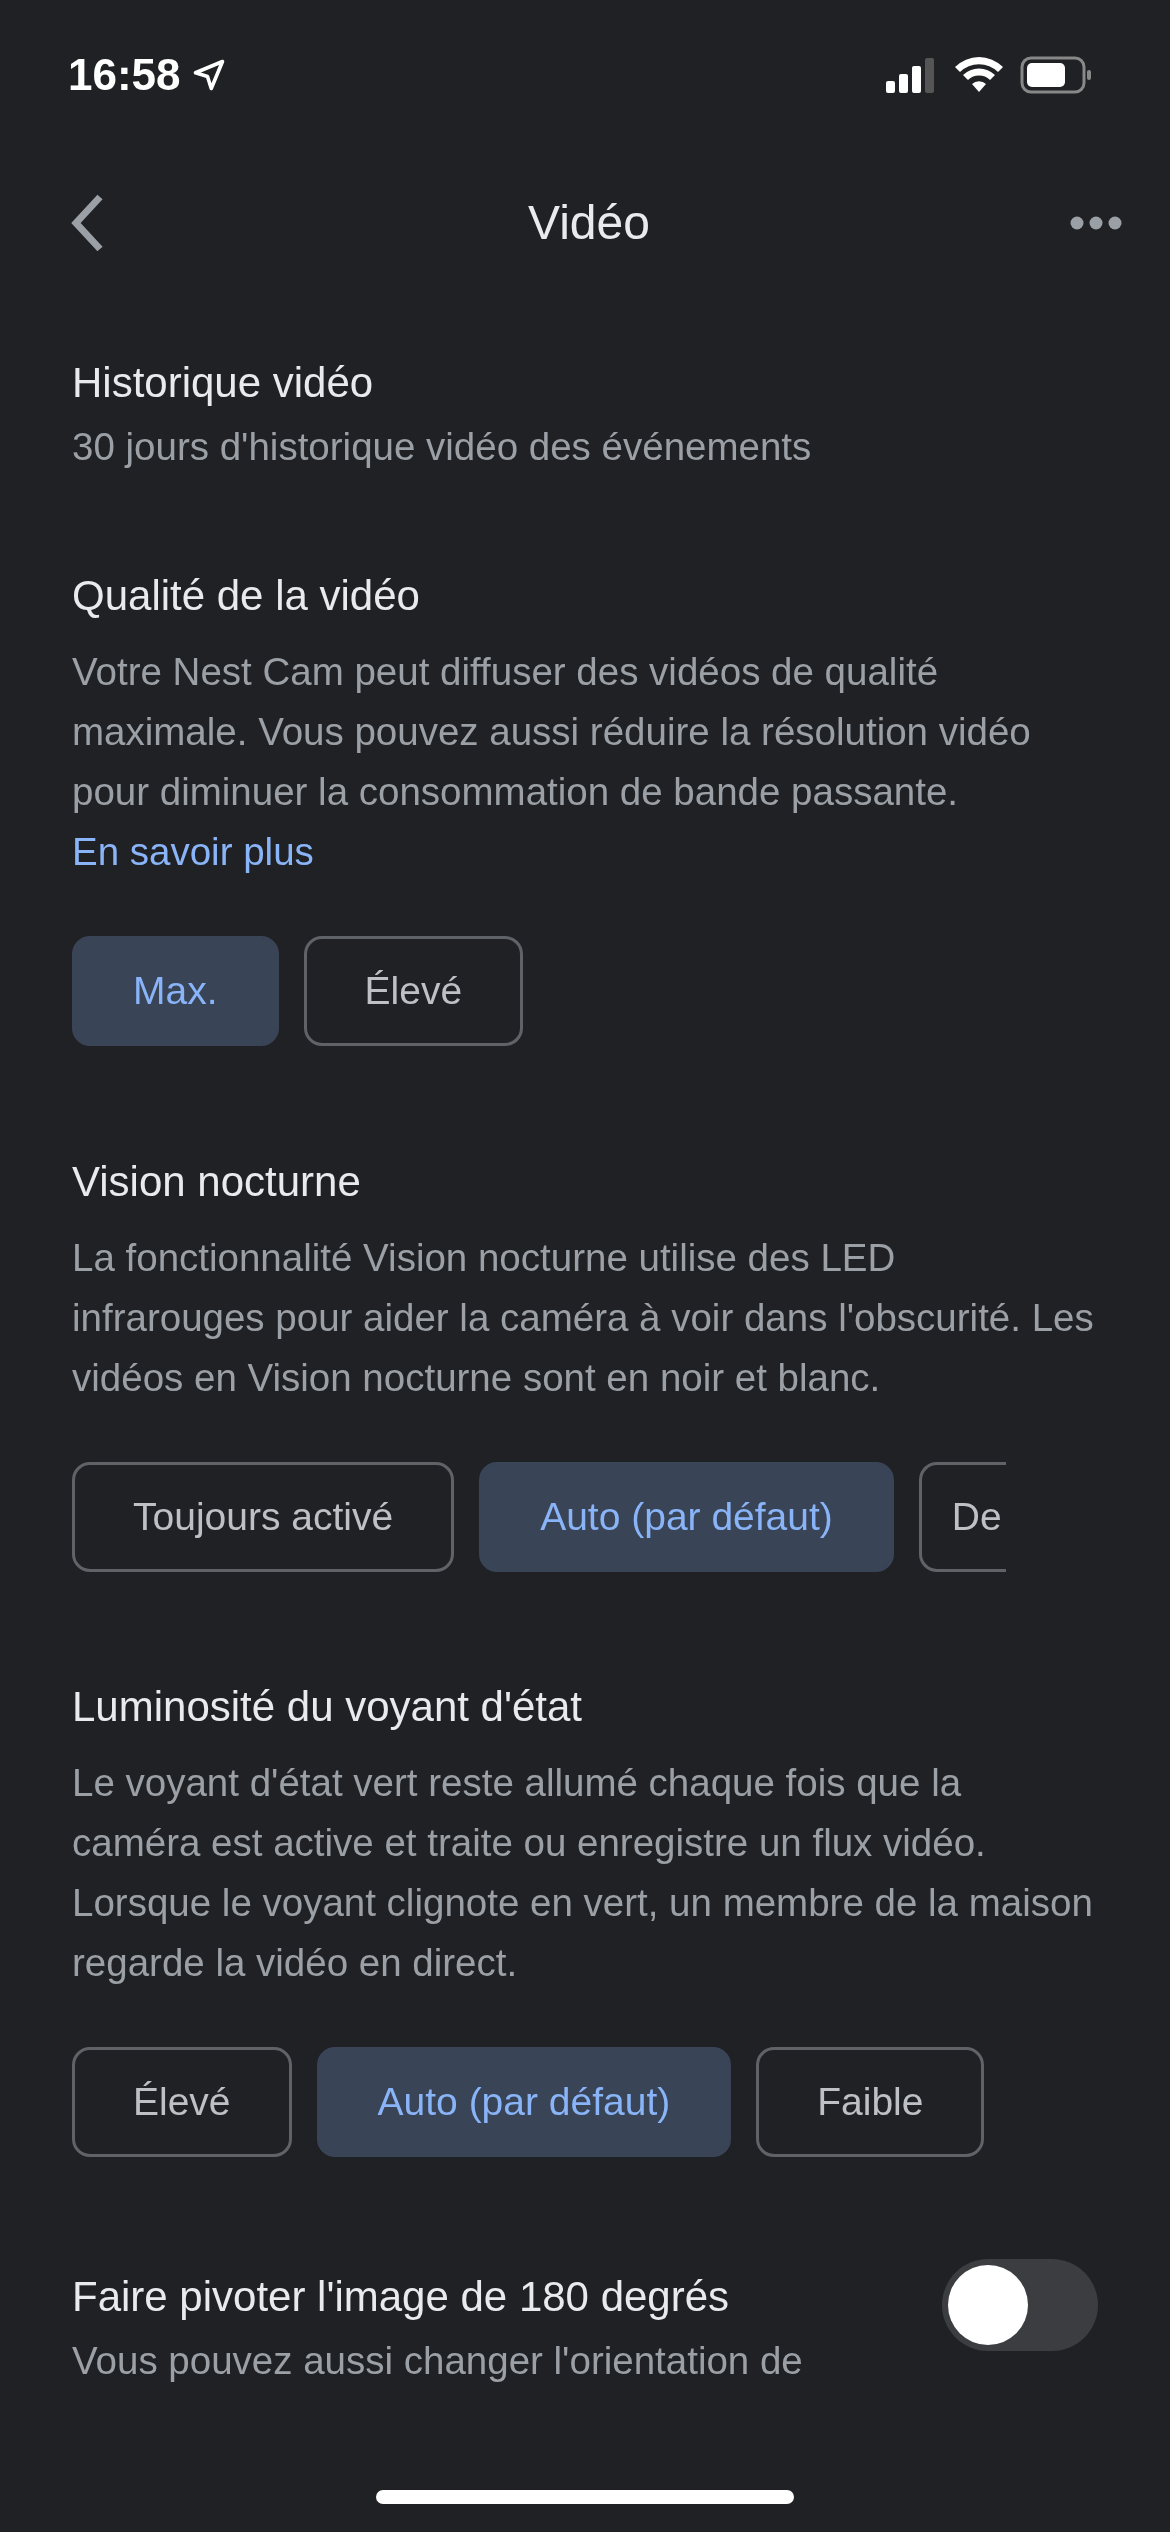 The height and width of the screenshot is (2532, 1170). What do you see at coordinates (583, 1873) in the screenshot?
I see `section-description: Le voyant d'état vert reste allumé chaque fois que la caméra est active et traite ou enregistre un flux vidéo. Lorsque le voyant clignote en vert, un membre de la maison regarde la vidéo en direct.` at bounding box center [583, 1873].